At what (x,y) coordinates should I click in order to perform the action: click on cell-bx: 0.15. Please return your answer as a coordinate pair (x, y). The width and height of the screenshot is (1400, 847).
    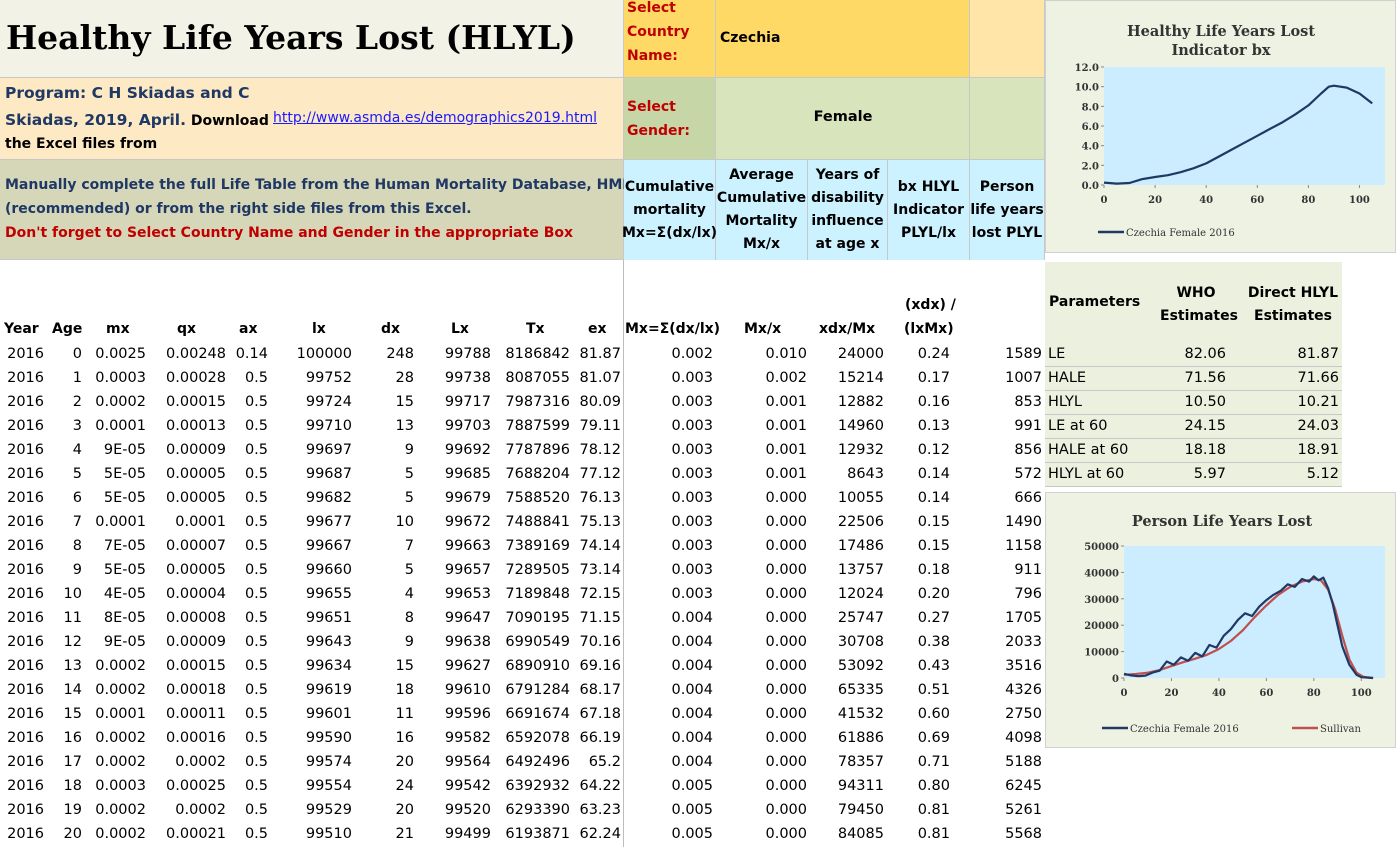
    Looking at the image, I should click on (934, 522).